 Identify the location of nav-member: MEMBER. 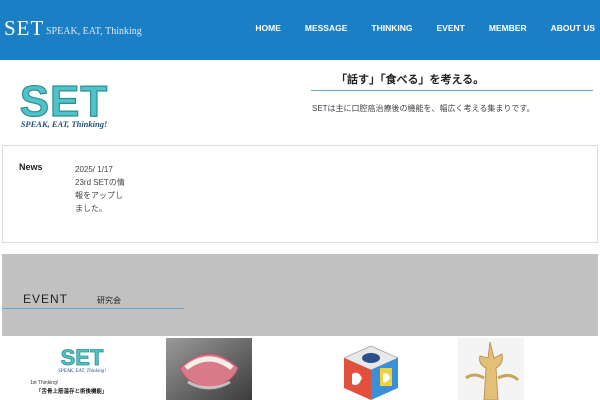
(508, 28).